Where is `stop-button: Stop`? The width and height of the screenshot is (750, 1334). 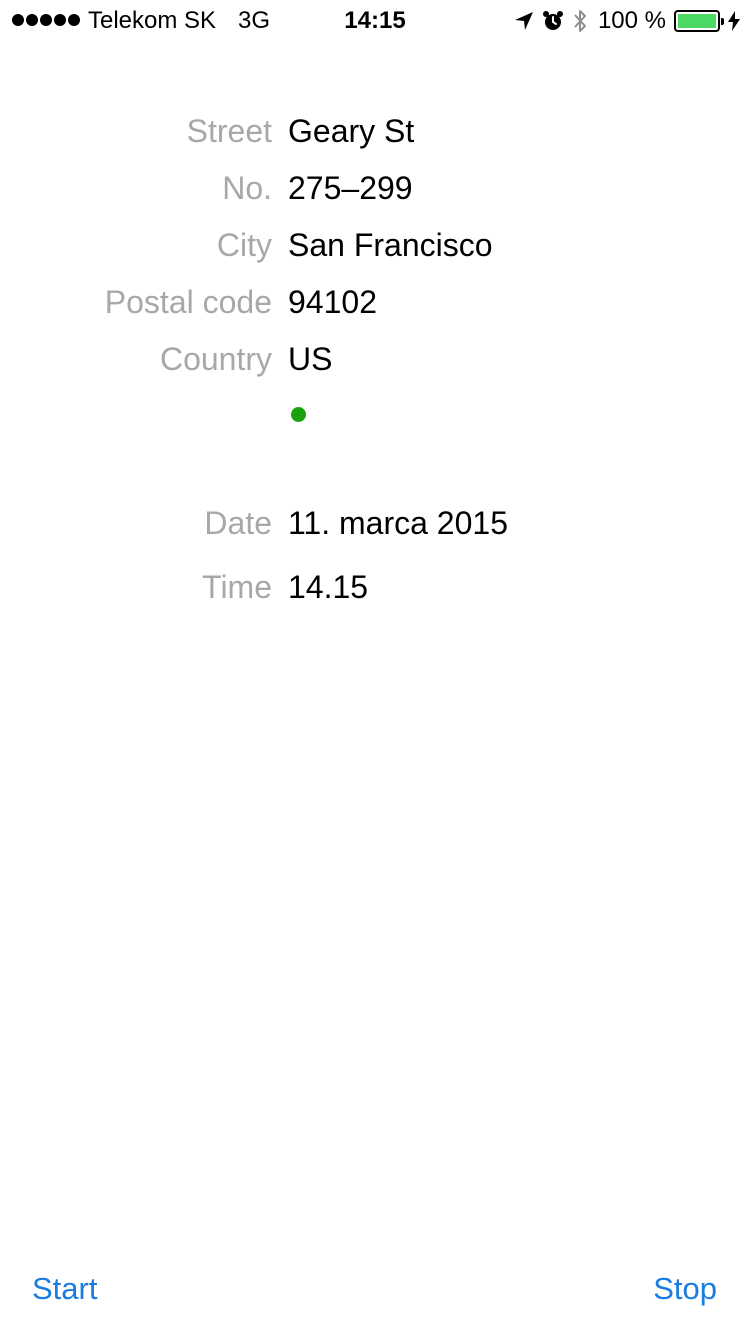 stop-button: Stop is located at coordinates (685, 1289).